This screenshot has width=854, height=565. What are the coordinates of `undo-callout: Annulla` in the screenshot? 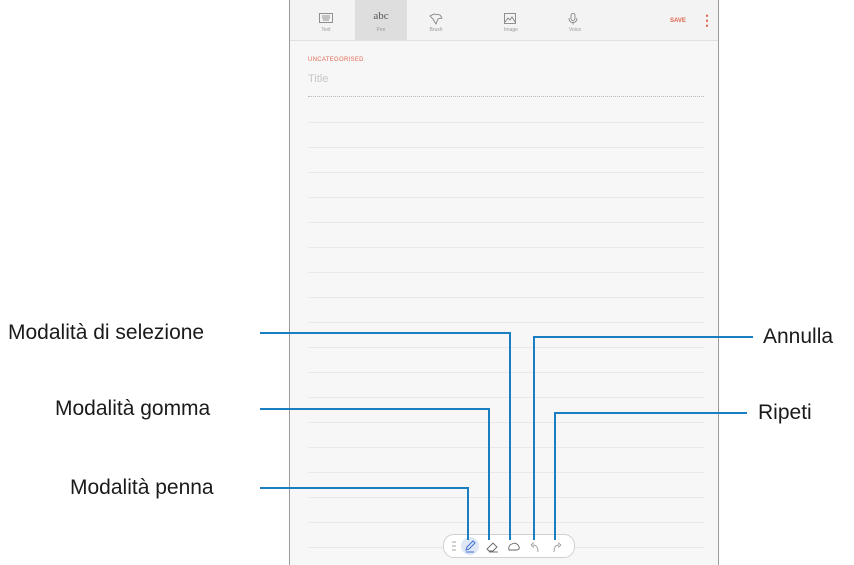 It's located at (798, 336).